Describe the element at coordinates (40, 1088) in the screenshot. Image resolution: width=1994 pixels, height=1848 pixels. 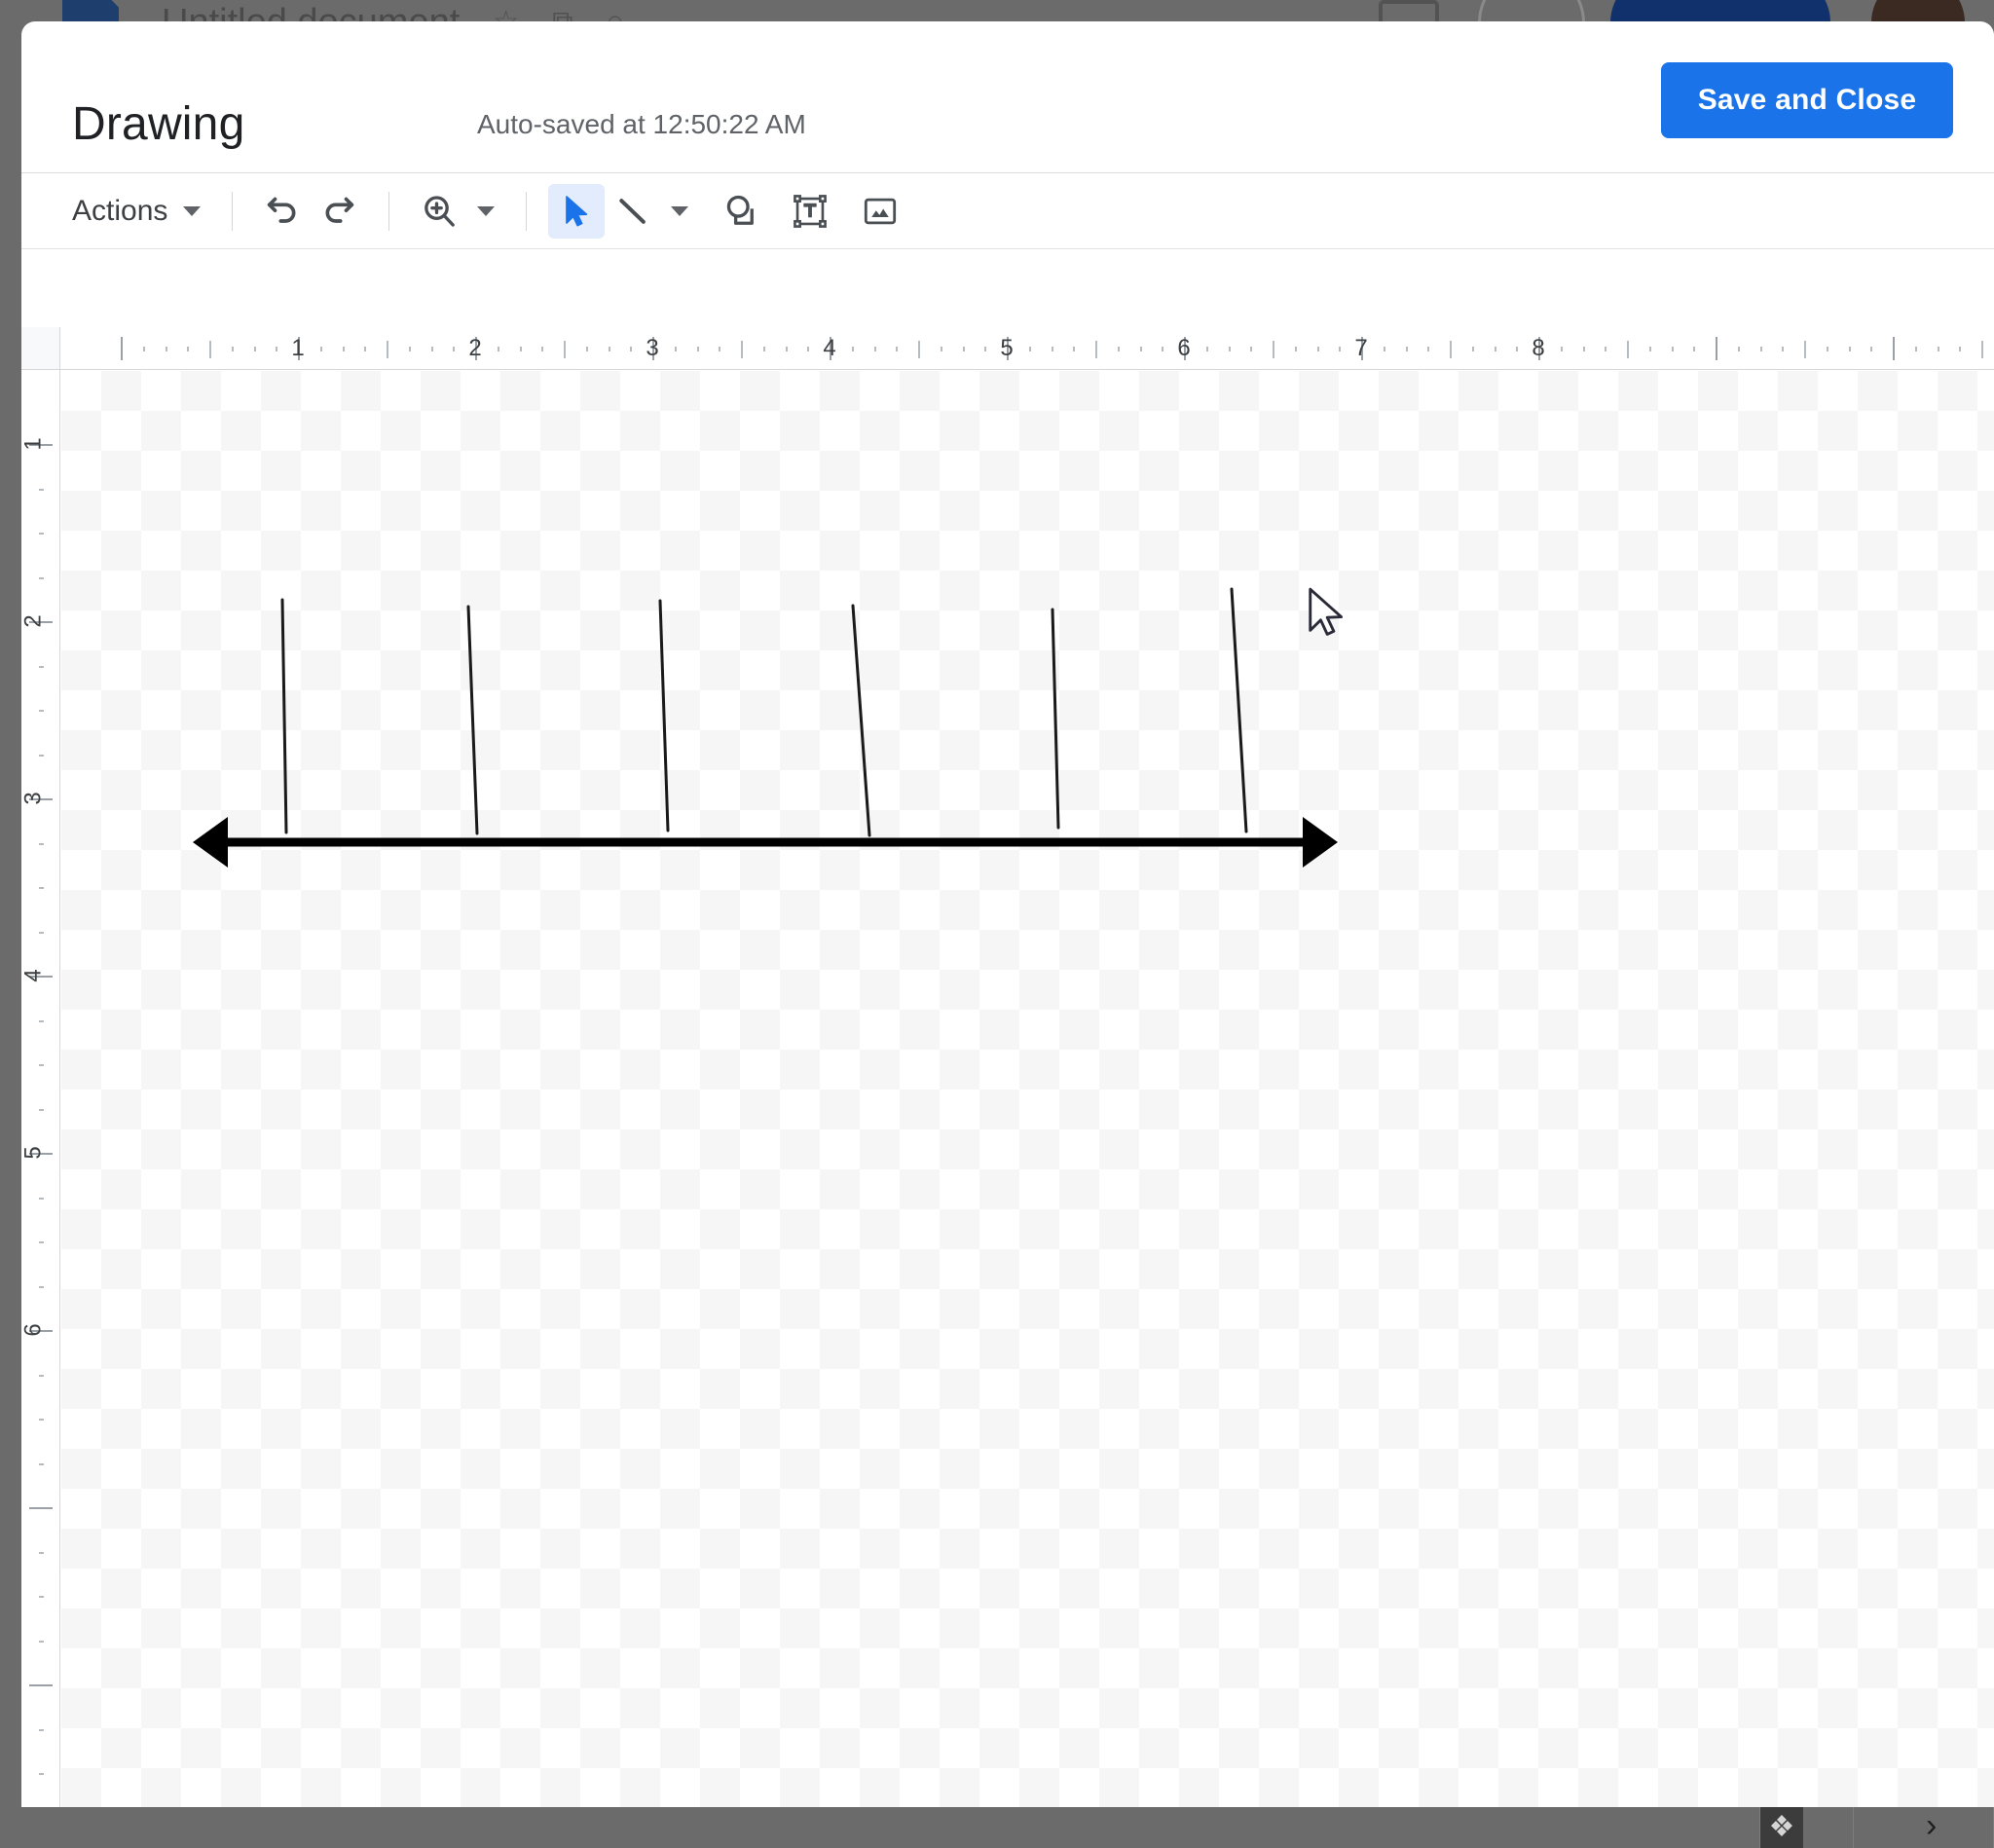
I see `vertical-ruler: 1 2 3 4 5 6` at that location.